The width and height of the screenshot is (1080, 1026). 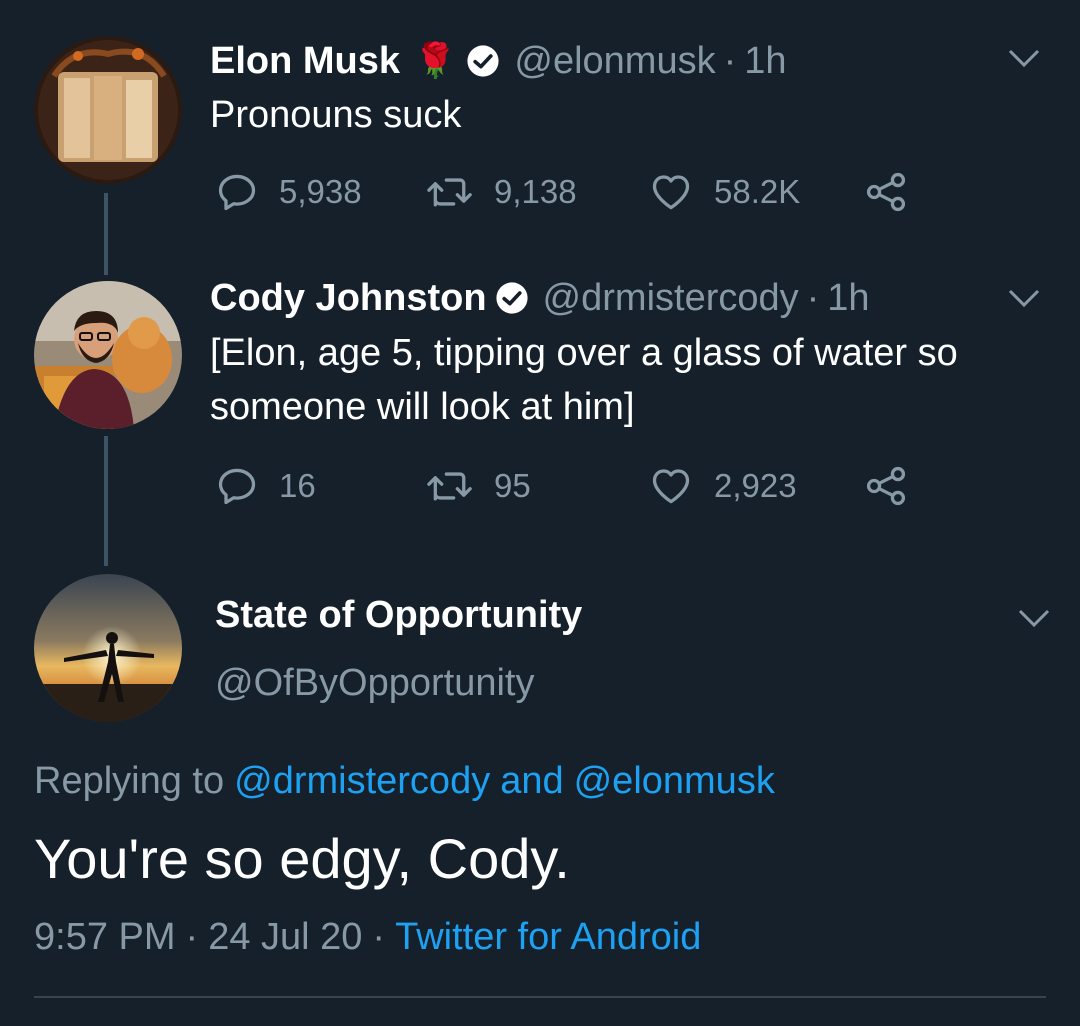 I want to click on reply-count: 16, so click(x=297, y=485).